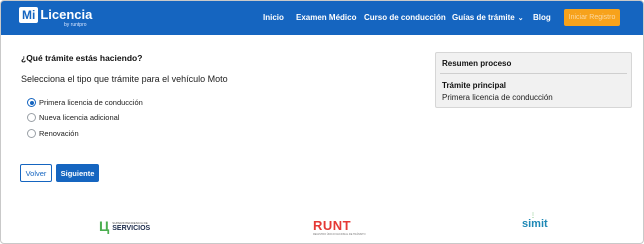 This screenshot has height=244, width=644. What do you see at coordinates (82, 58) in the screenshot?
I see `question-title: ¿Qué trámite estás haciendo?` at bounding box center [82, 58].